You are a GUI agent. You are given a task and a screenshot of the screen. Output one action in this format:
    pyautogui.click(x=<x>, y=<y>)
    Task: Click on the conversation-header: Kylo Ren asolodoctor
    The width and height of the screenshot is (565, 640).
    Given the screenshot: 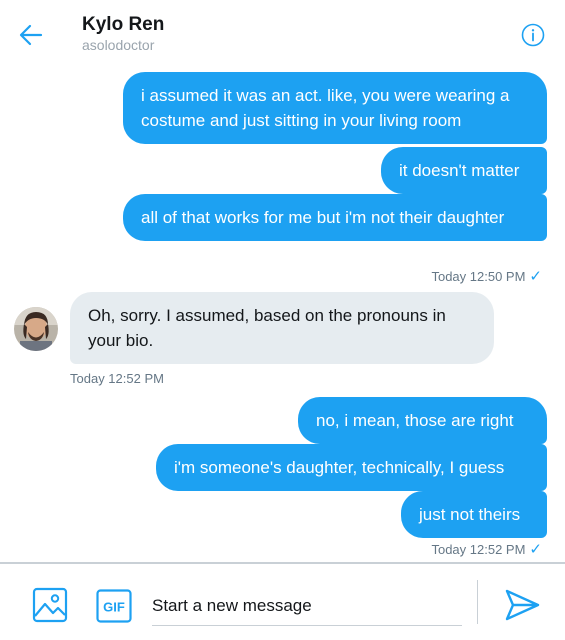 What is the action you would take?
    pyautogui.click(x=282, y=32)
    